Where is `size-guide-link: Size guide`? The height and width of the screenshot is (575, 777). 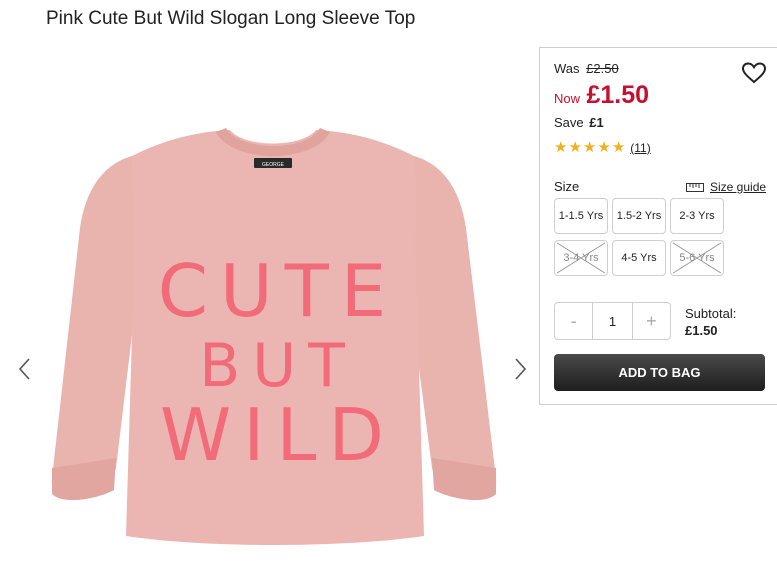
size-guide-link: Size guide is located at coordinates (726, 187).